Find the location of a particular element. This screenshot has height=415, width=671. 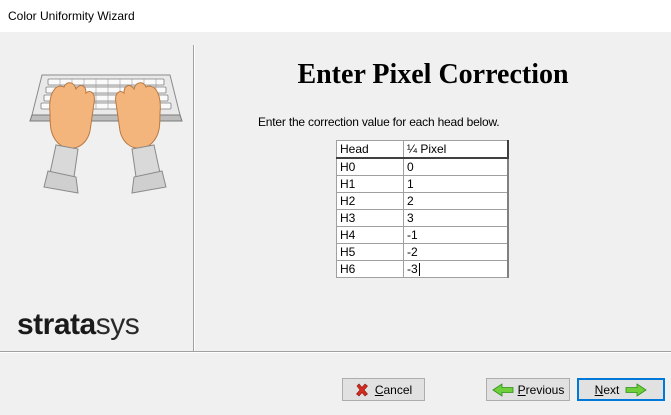

grid-header-row: Head ¼ Pixel is located at coordinates (422, 149).